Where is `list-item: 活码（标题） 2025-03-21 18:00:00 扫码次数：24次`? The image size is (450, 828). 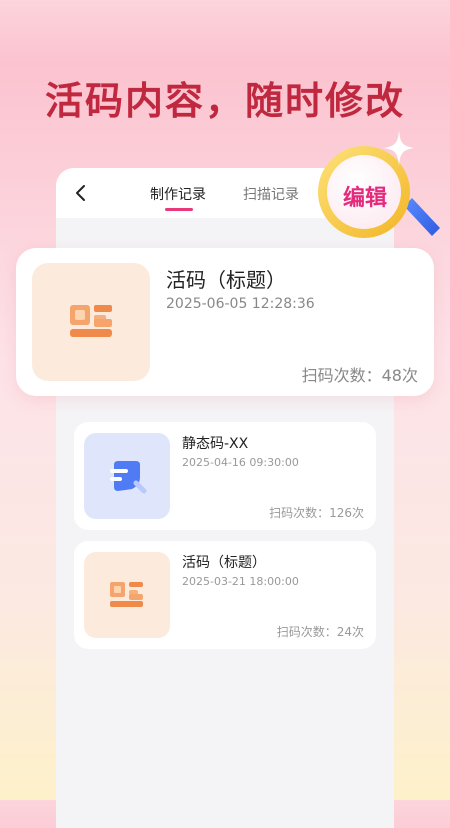 list-item: 活码（标题） 2025-03-21 18:00:00 扫码次数：24次 is located at coordinates (225, 595).